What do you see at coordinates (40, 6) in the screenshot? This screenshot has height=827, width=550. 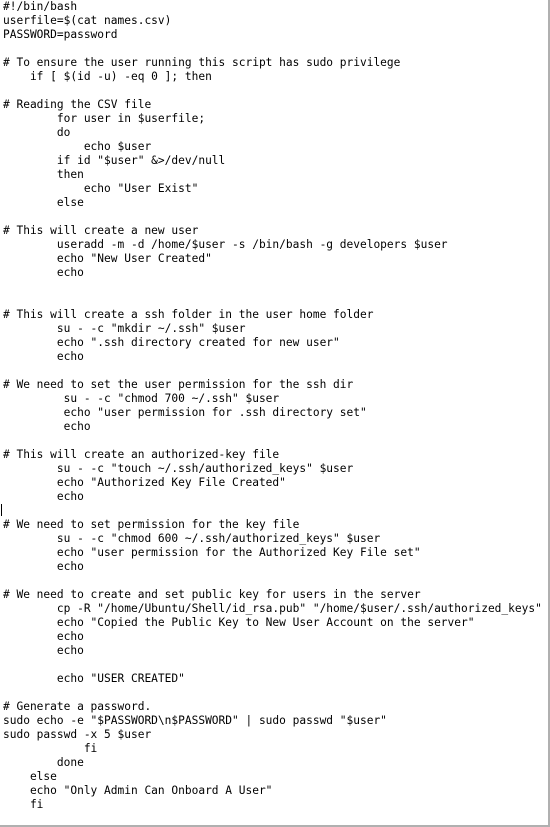 I see `code-line: #!/bin/bash` at bounding box center [40, 6].